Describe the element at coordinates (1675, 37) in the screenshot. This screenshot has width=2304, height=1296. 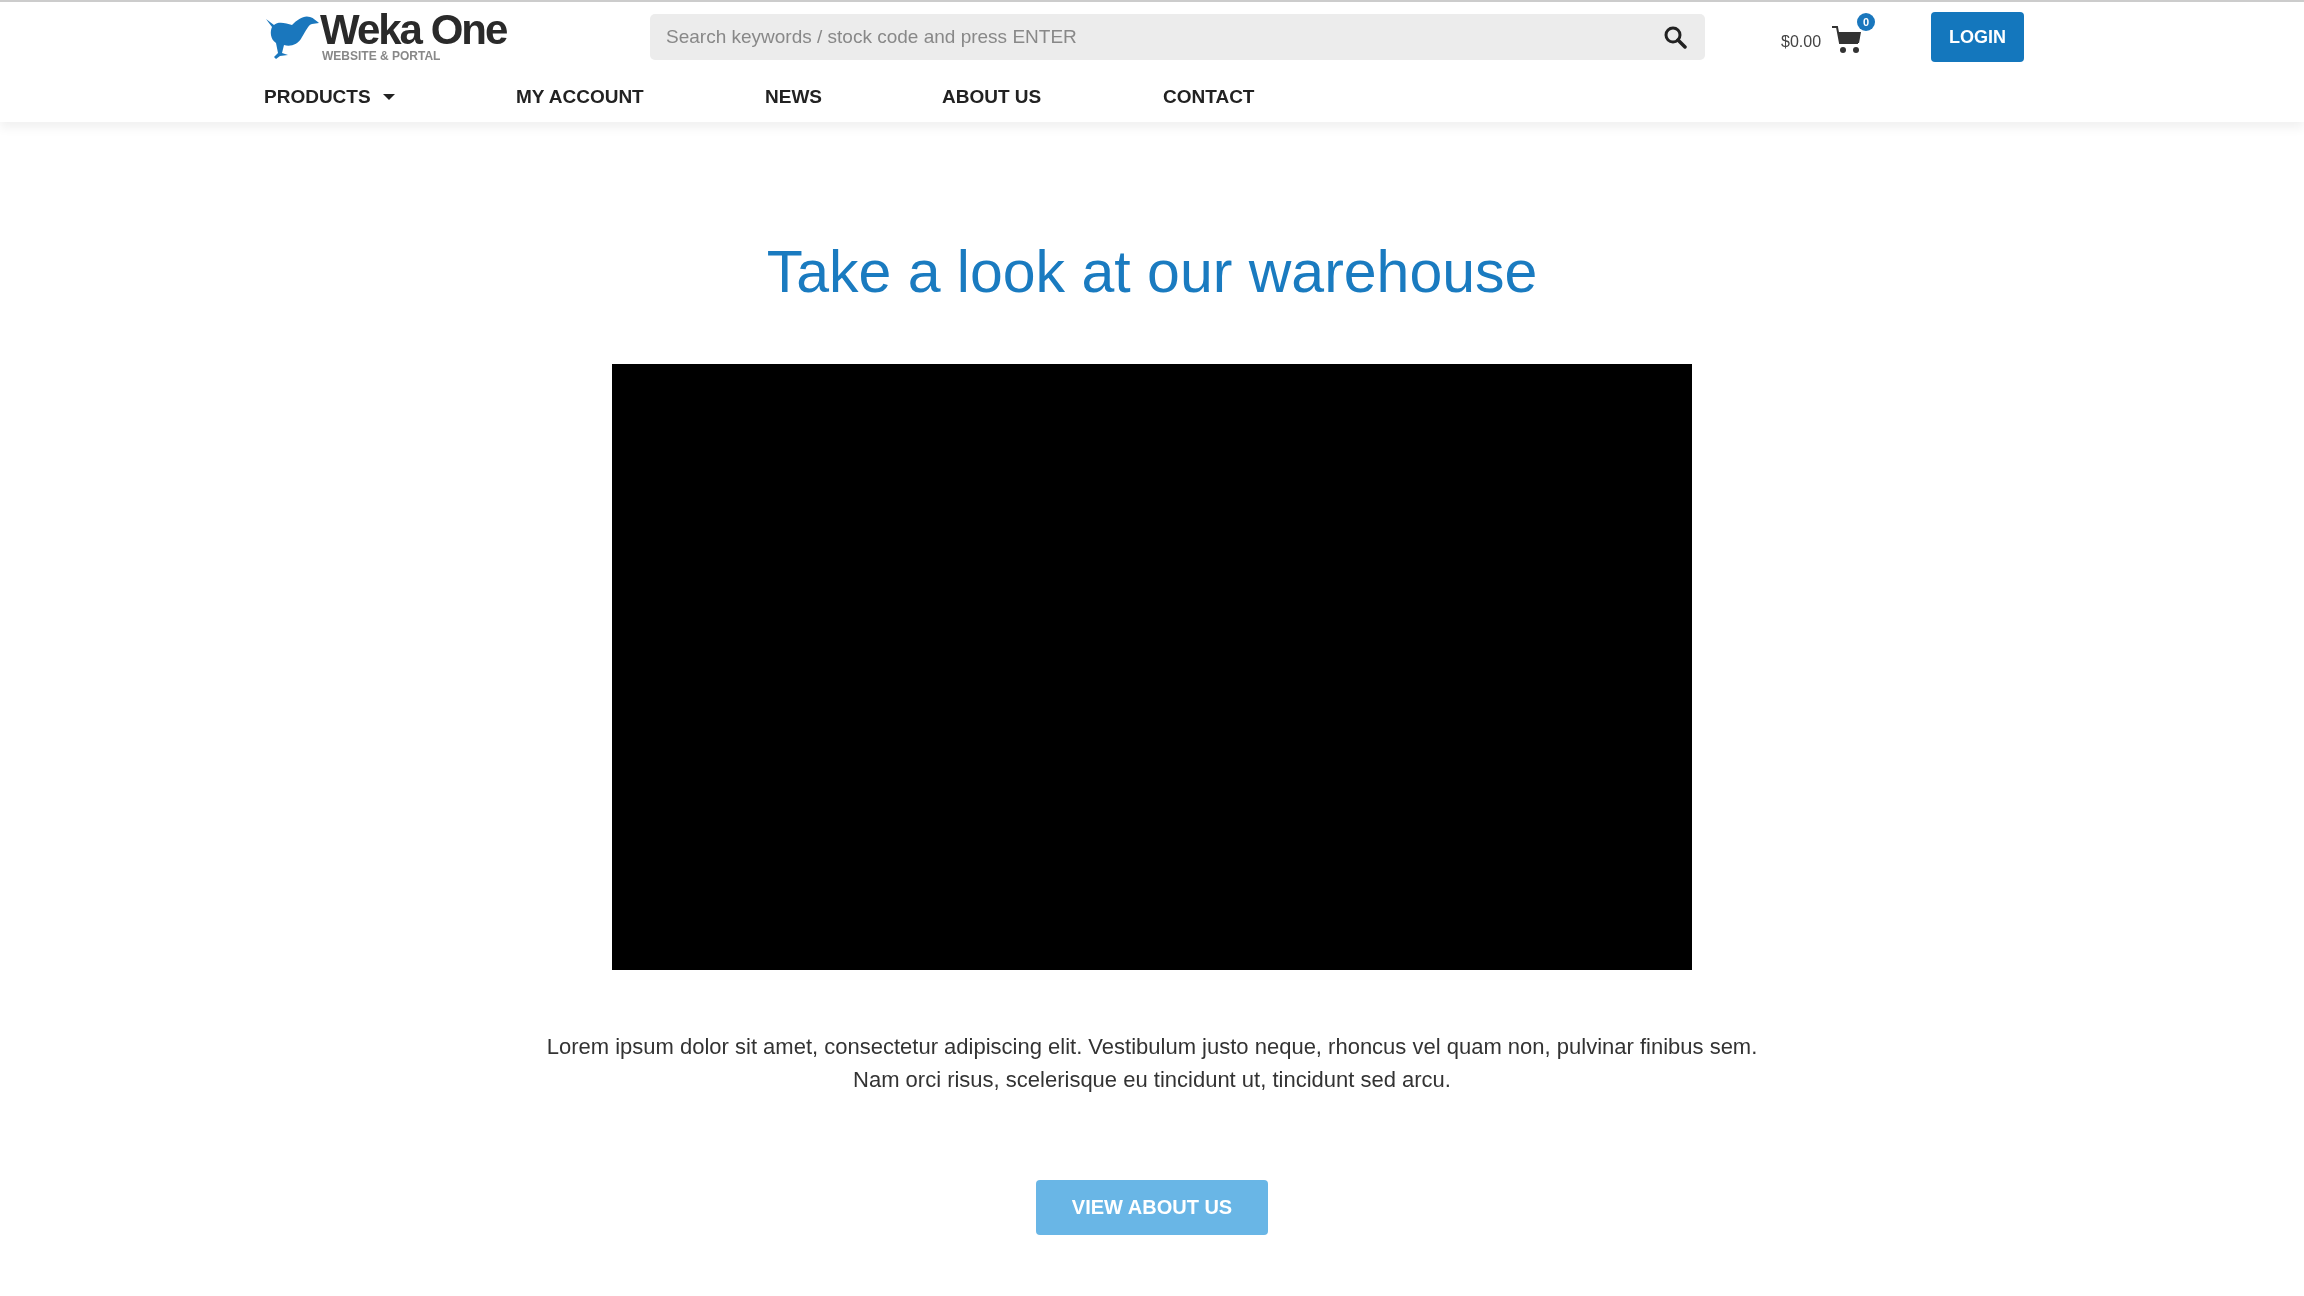
I see `search-icon` at that location.